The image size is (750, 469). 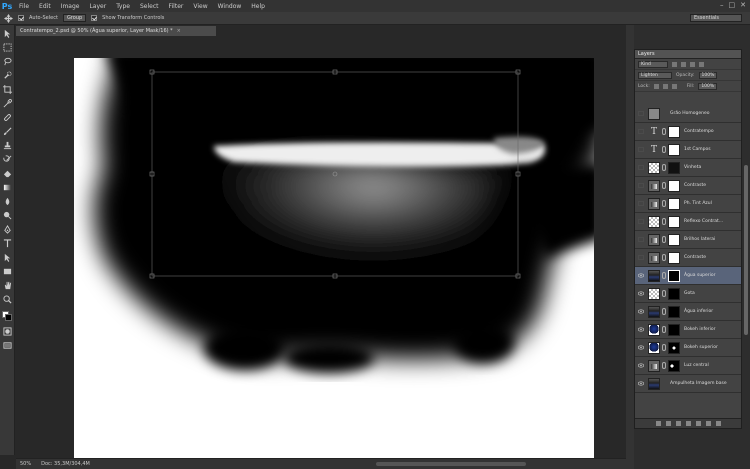 What do you see at coordinates (7, 33) in the screenshot?
I see `move-tool-button` at bounding box center [7, 33].